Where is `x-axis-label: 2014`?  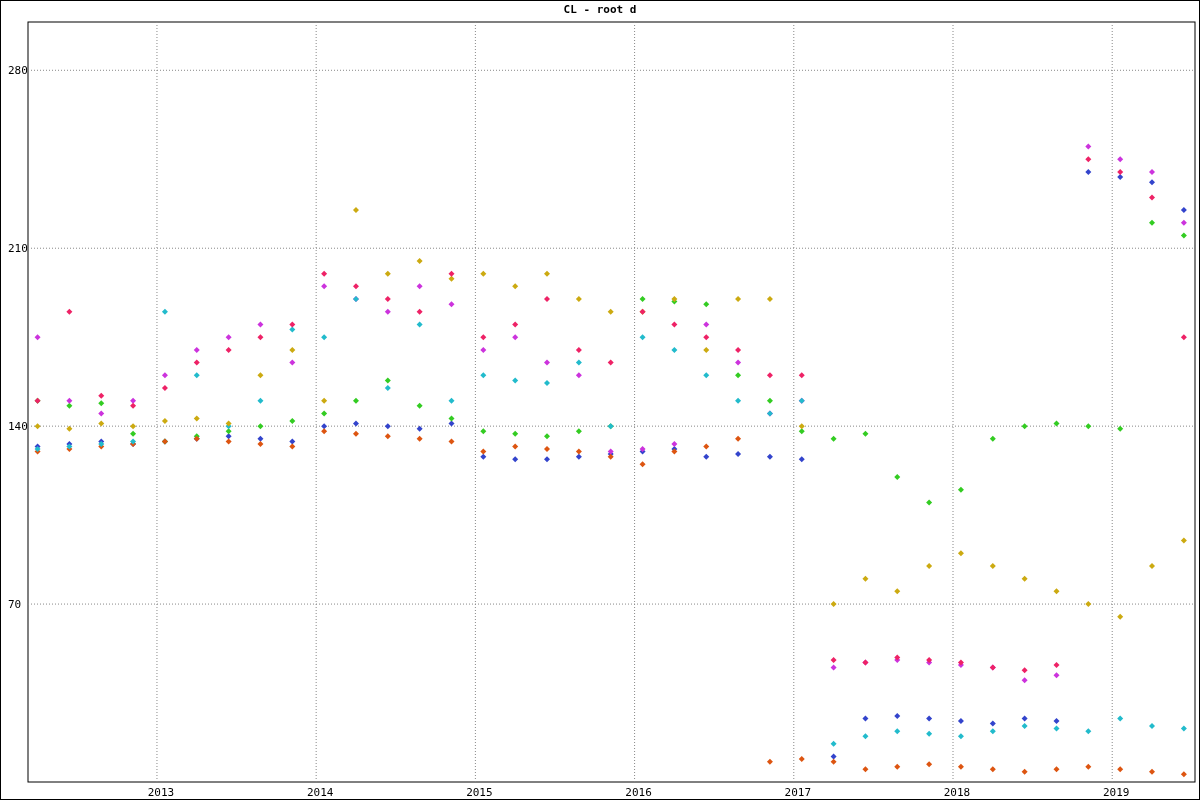
x-axis-label: 2014 is located at coordinates (320, 792).